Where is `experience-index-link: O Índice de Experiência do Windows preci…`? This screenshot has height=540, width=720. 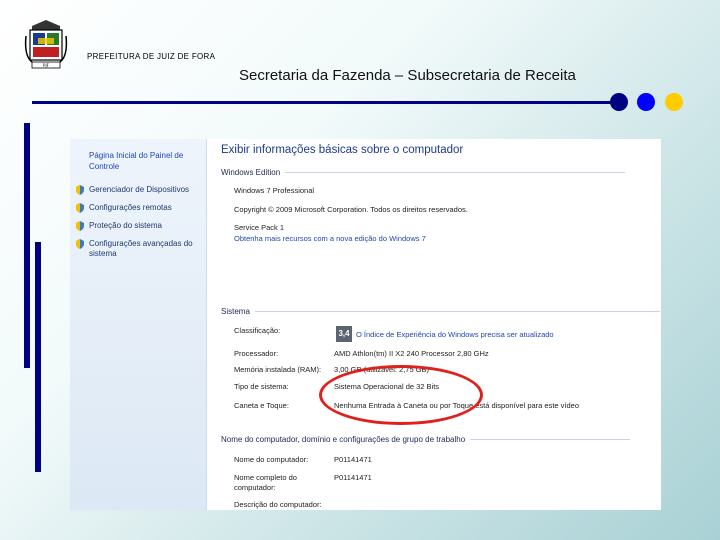 experience-index-link: O Índice de Experiência do Windows preci… is located at coordinates (455, 334).